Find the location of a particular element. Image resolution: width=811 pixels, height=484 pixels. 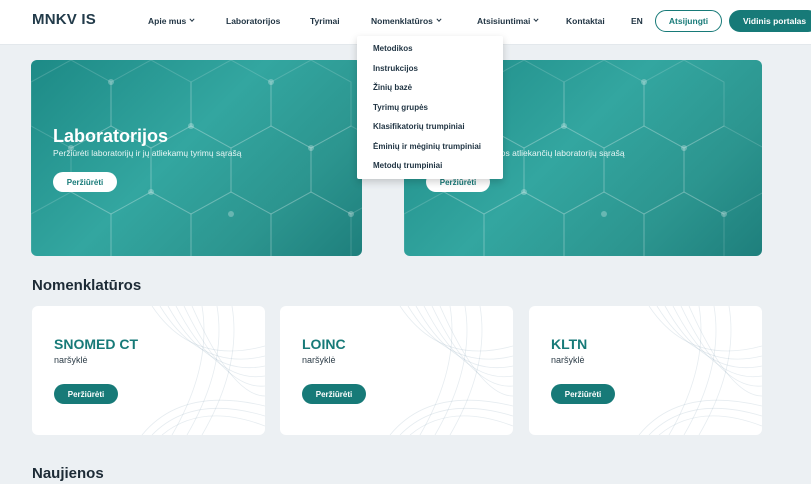

nav-item-tyrimai: Tyrimai is located at coordinates (325, 21).